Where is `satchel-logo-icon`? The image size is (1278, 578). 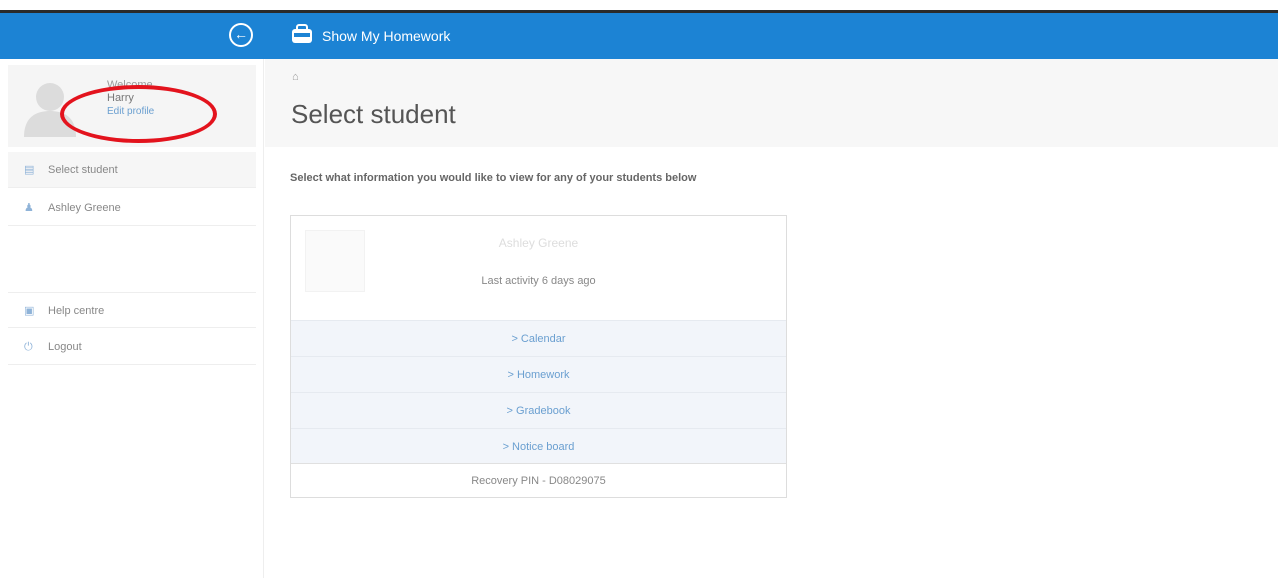 satchel-logo-icon is located at coordinates (302, 34).